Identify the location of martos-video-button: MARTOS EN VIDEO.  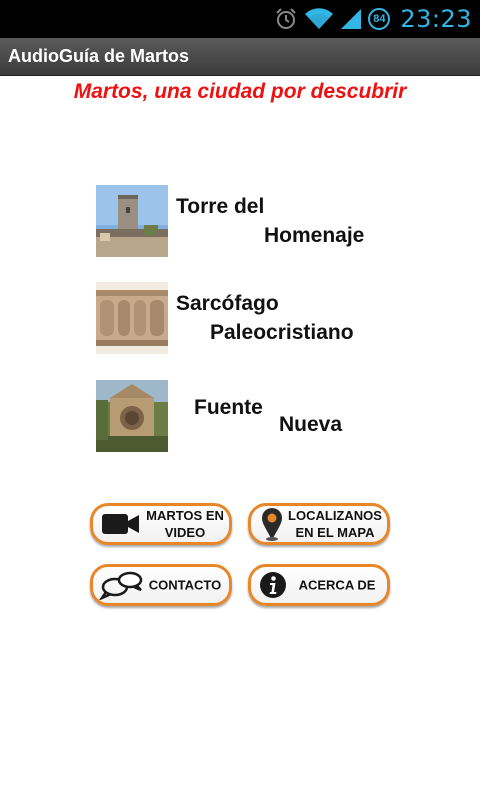
(161, 524).